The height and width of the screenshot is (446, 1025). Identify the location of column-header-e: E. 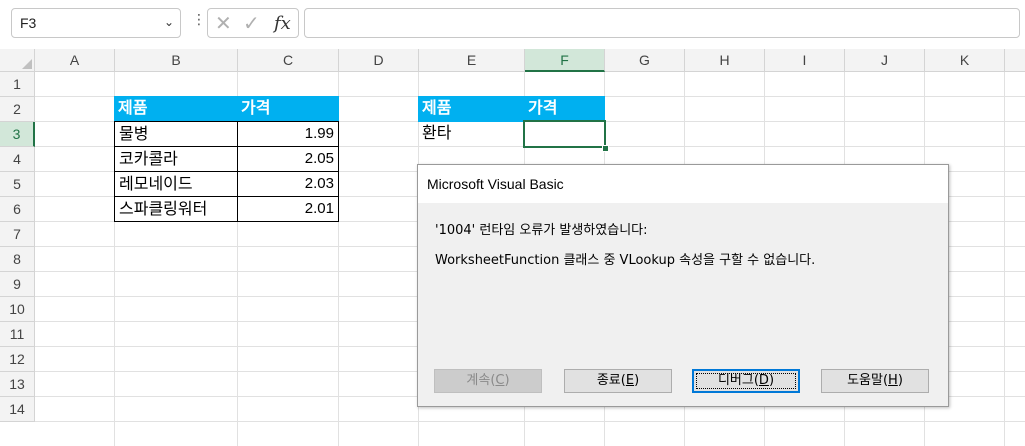
(472, 60).